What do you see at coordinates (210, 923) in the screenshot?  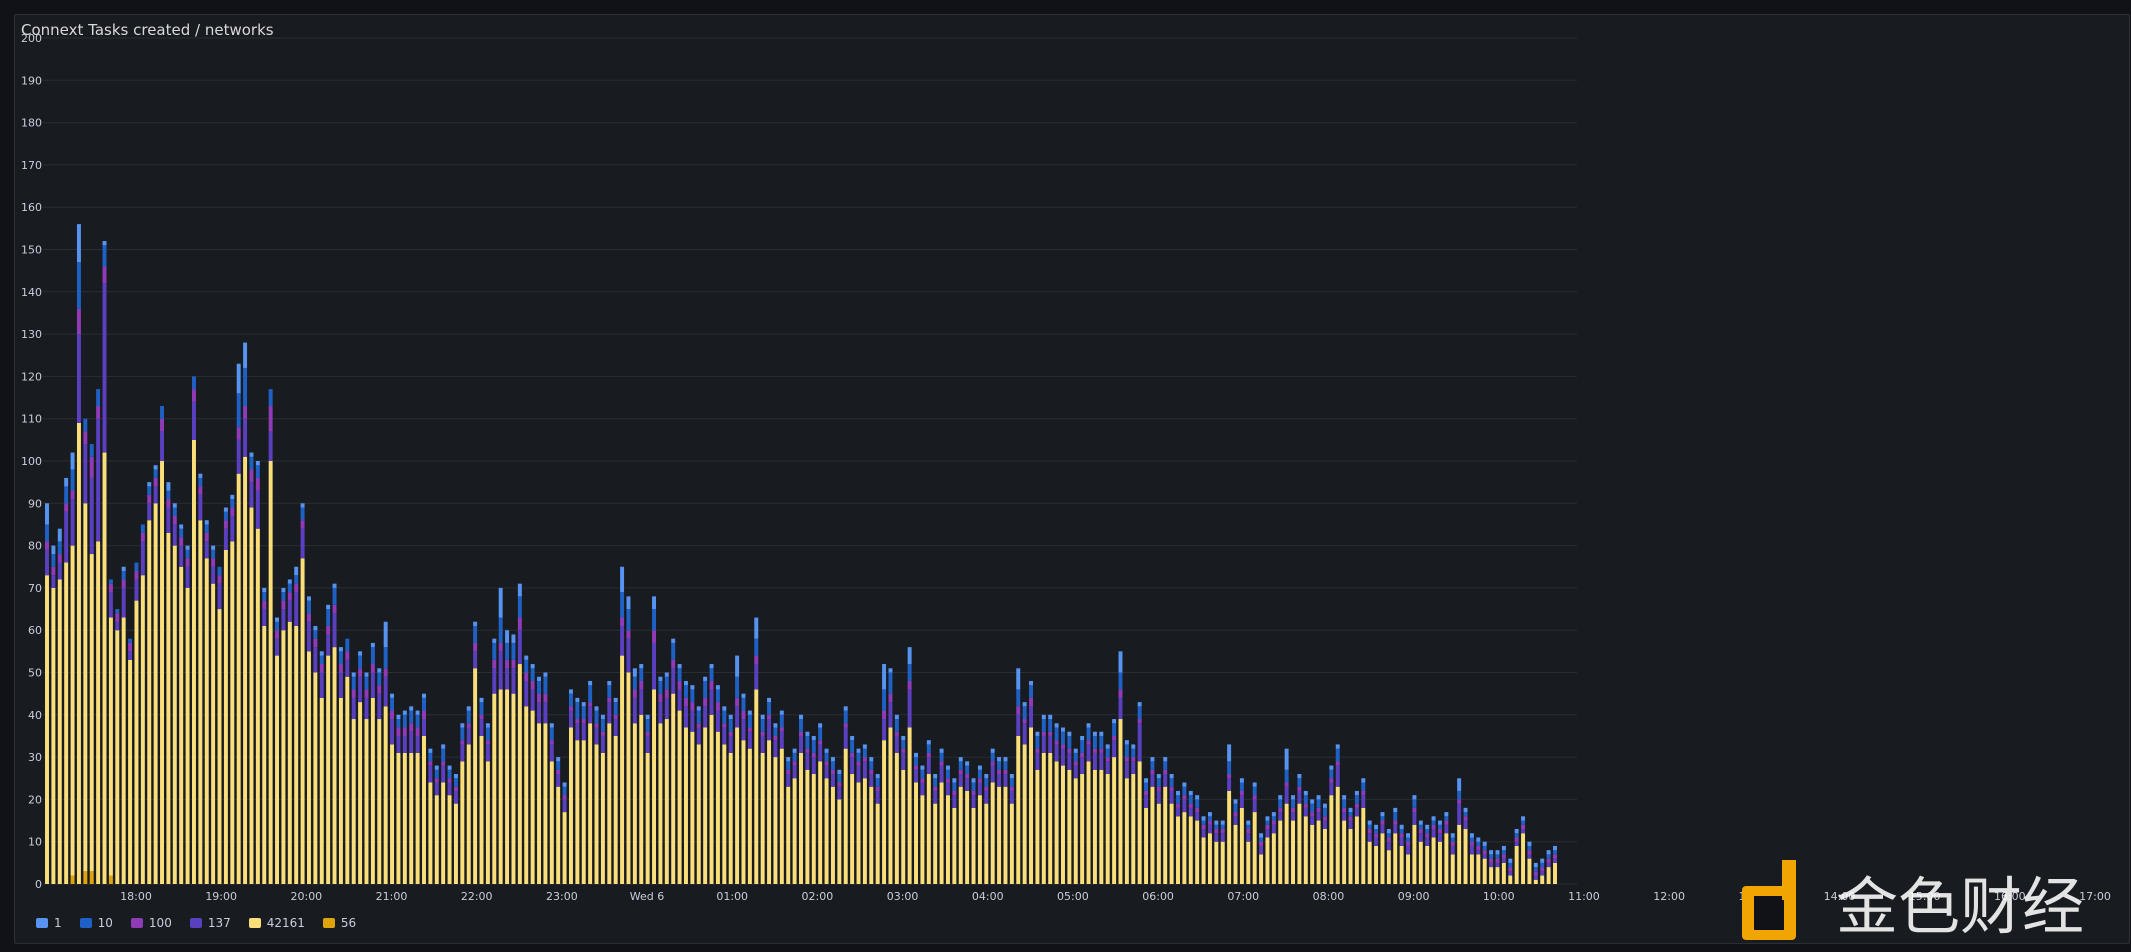 I see `legend-item-137: 137` at bounding box center [210, 923].